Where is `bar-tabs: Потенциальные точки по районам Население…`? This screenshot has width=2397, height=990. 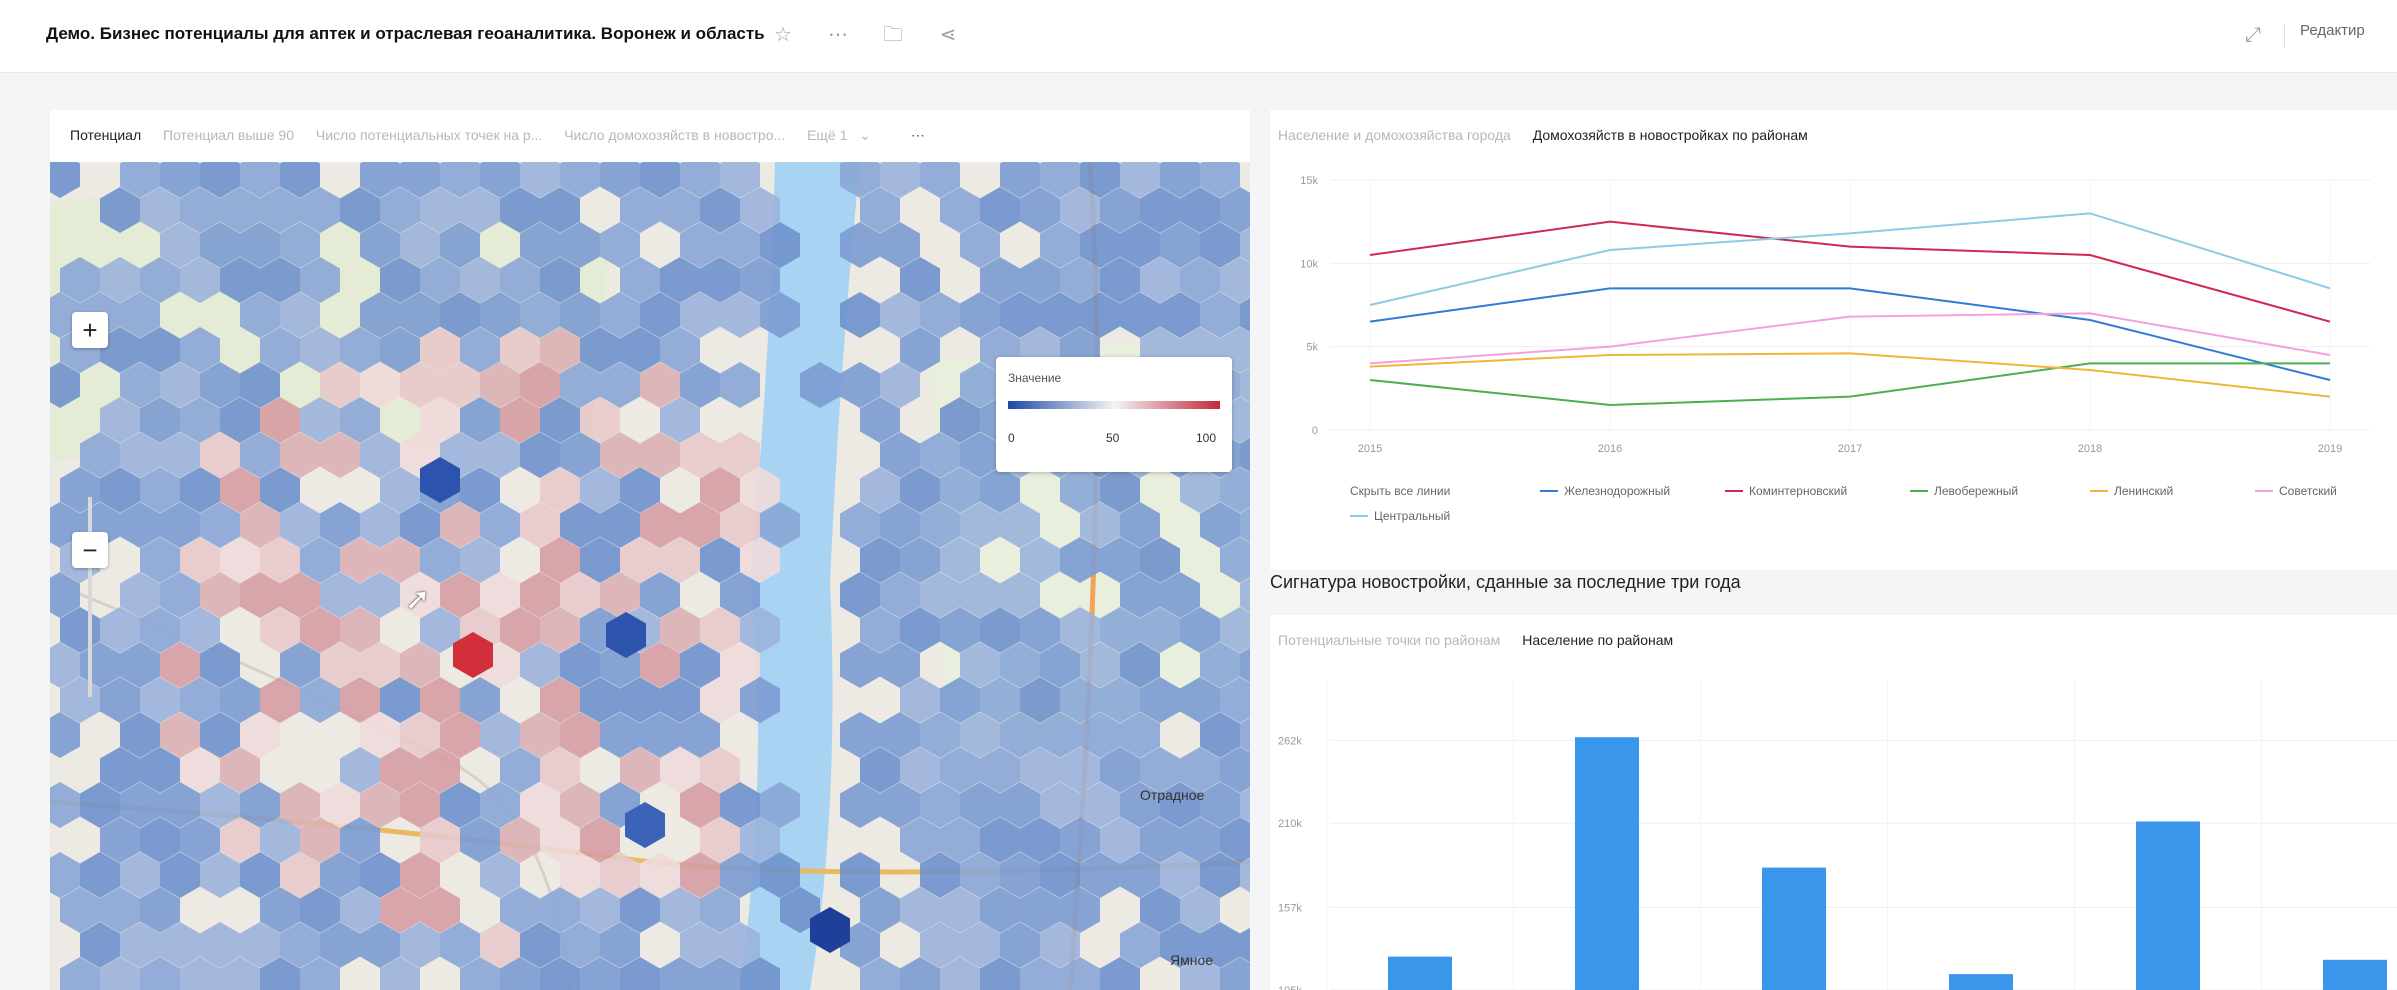 bar-tabs: Потенциальные точки по районам Население… is located at coordinates (1484, 640).